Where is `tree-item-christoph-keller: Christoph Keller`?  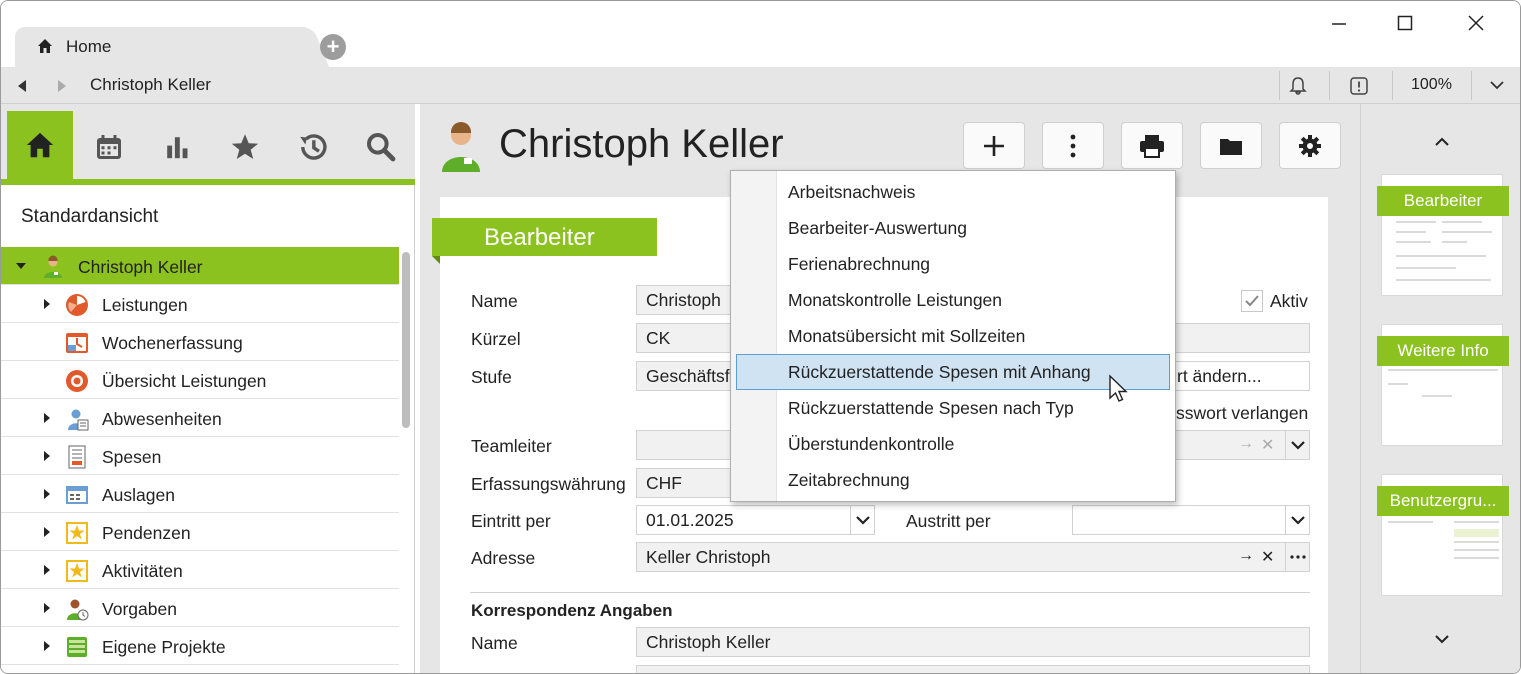
tree-item-christoph-keller: Christoph Keller is located at coordinates (200, 266).